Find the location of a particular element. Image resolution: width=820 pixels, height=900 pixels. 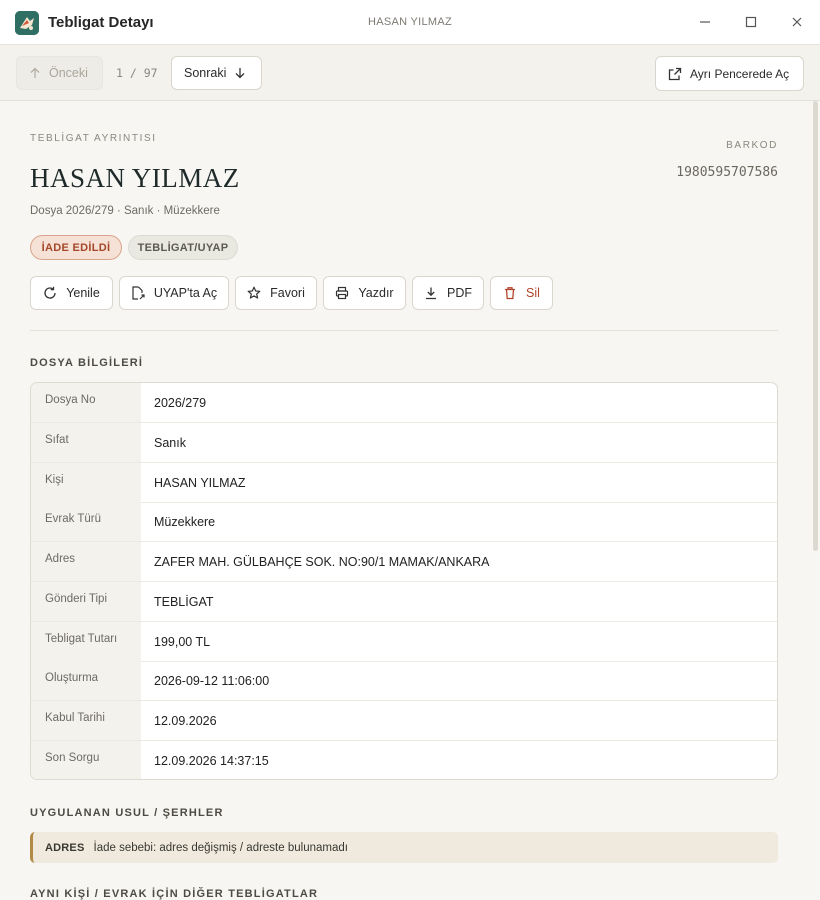

table-row: Kişi HASAN YILMAZ is located at coordinates (404, 483).